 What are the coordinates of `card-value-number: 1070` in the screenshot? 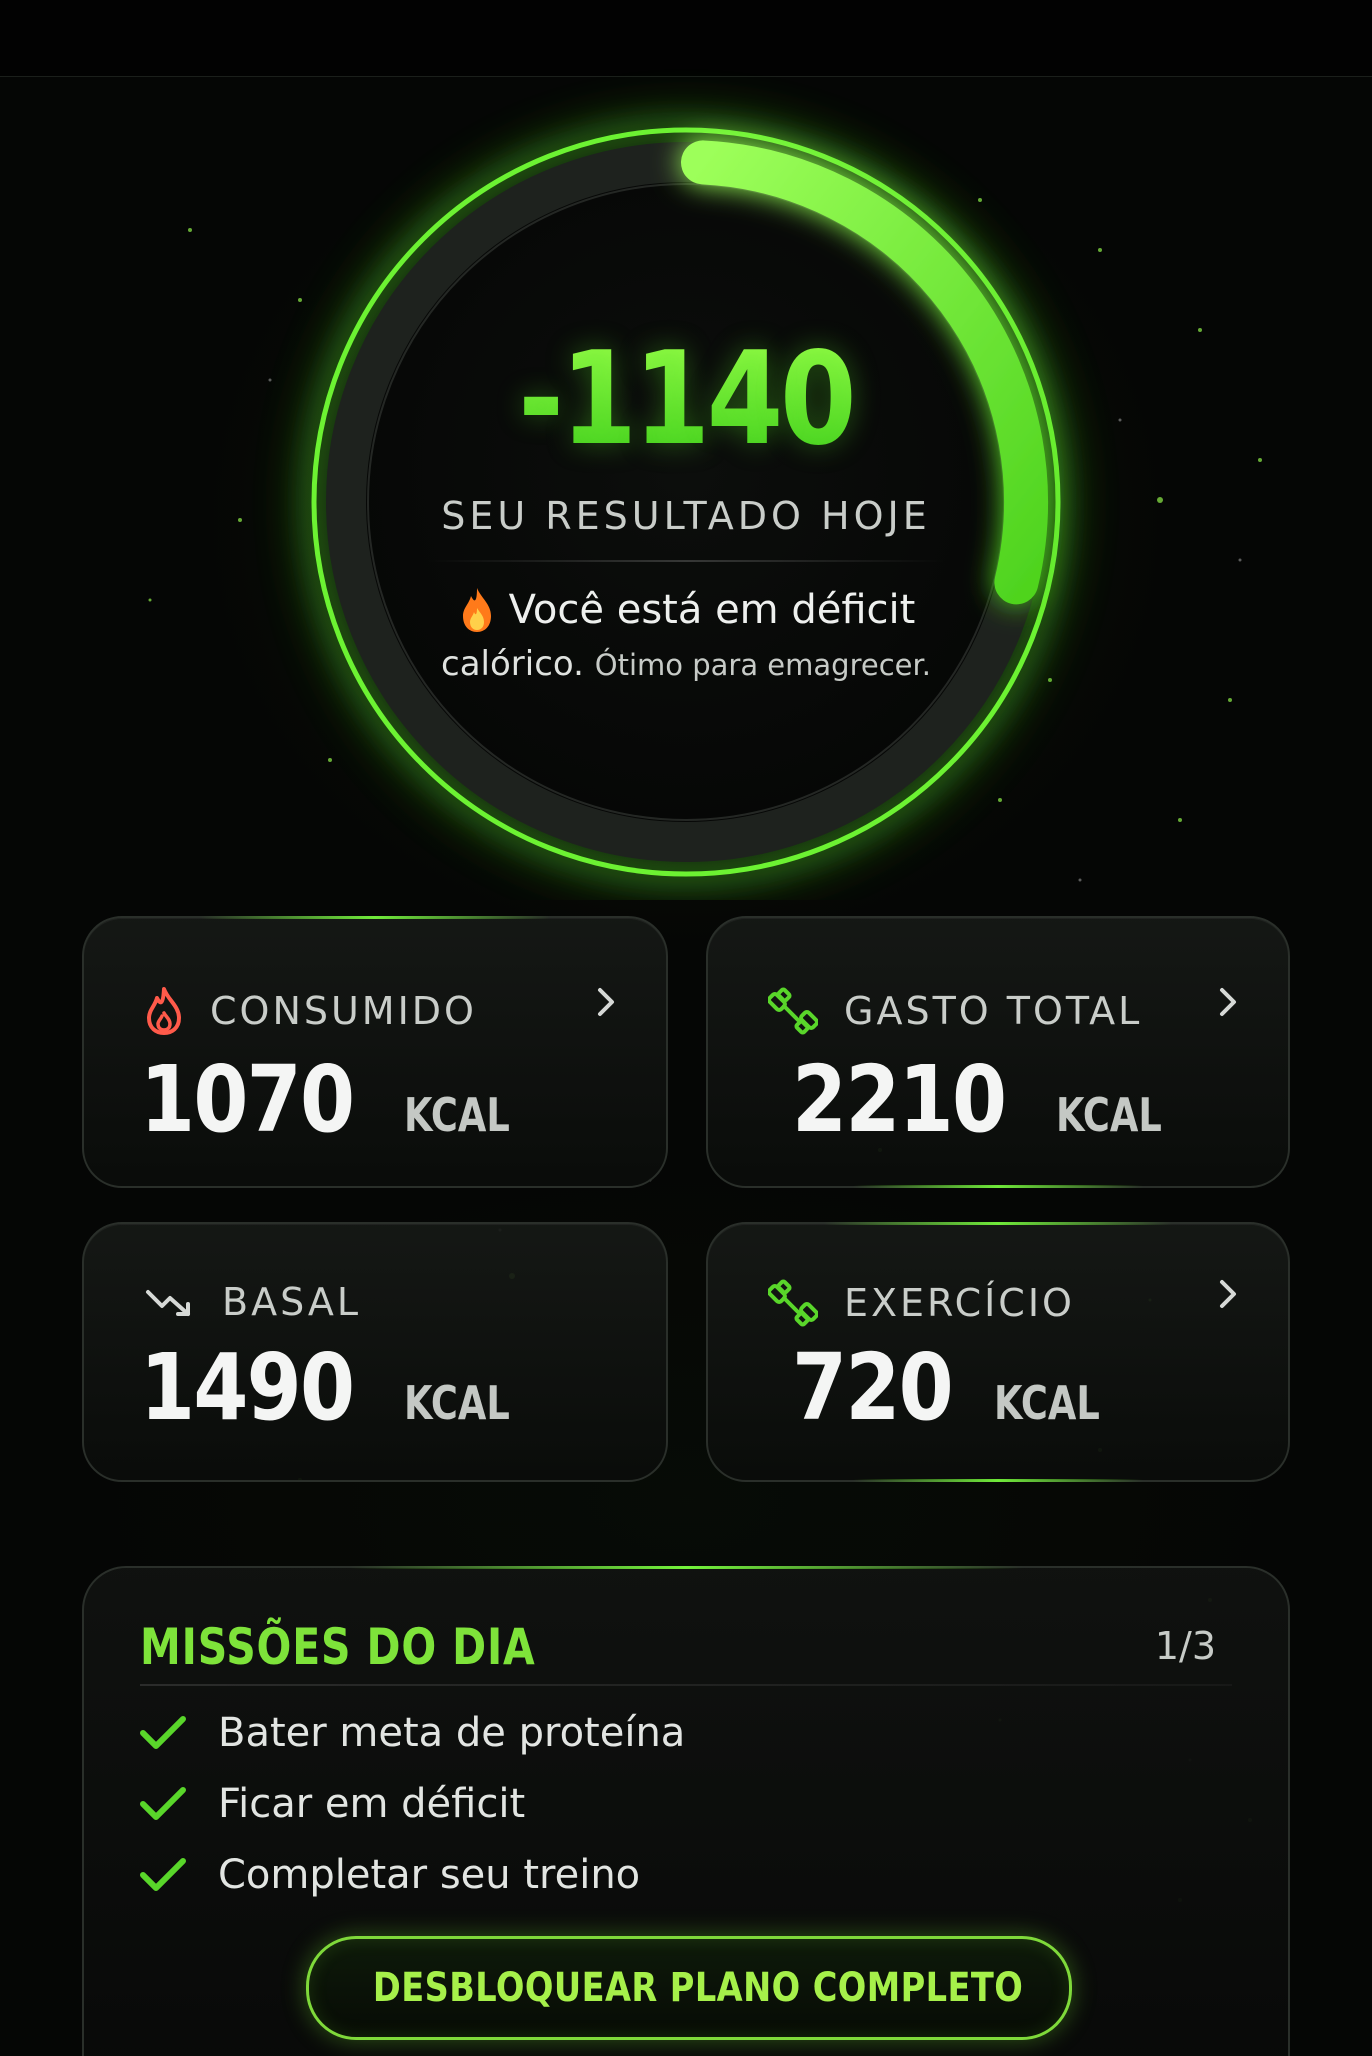 It's located at (247, 1099).